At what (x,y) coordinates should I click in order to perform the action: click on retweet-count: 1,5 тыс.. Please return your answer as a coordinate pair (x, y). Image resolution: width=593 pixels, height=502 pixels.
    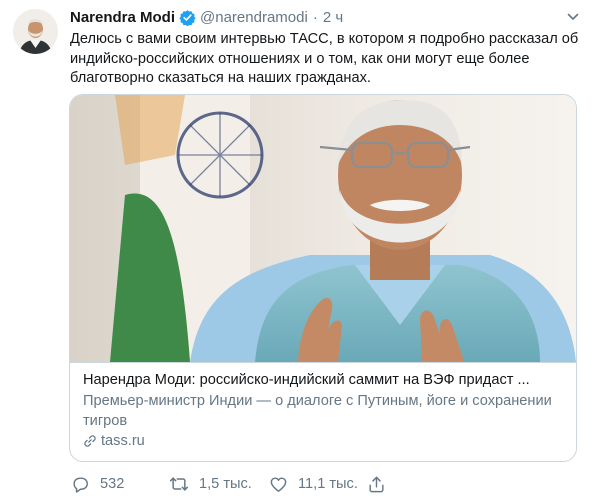
    Looking at the image, I should click on (225, 484).